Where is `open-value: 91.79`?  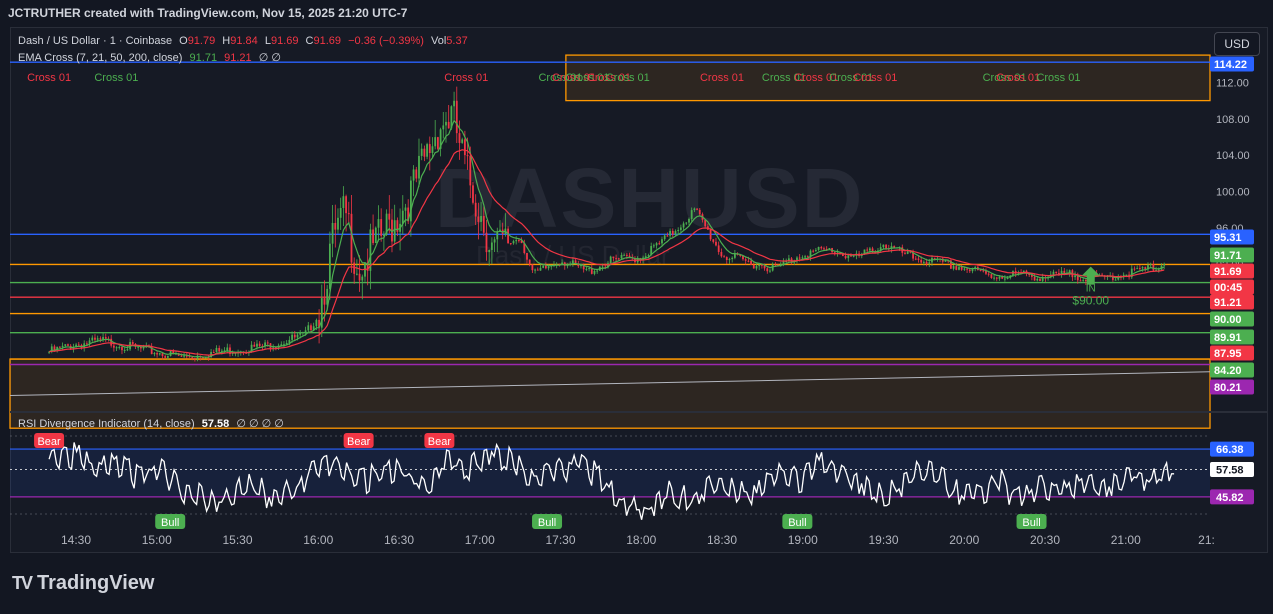
open-value: 91.79 is located at coordinates (201, 41).